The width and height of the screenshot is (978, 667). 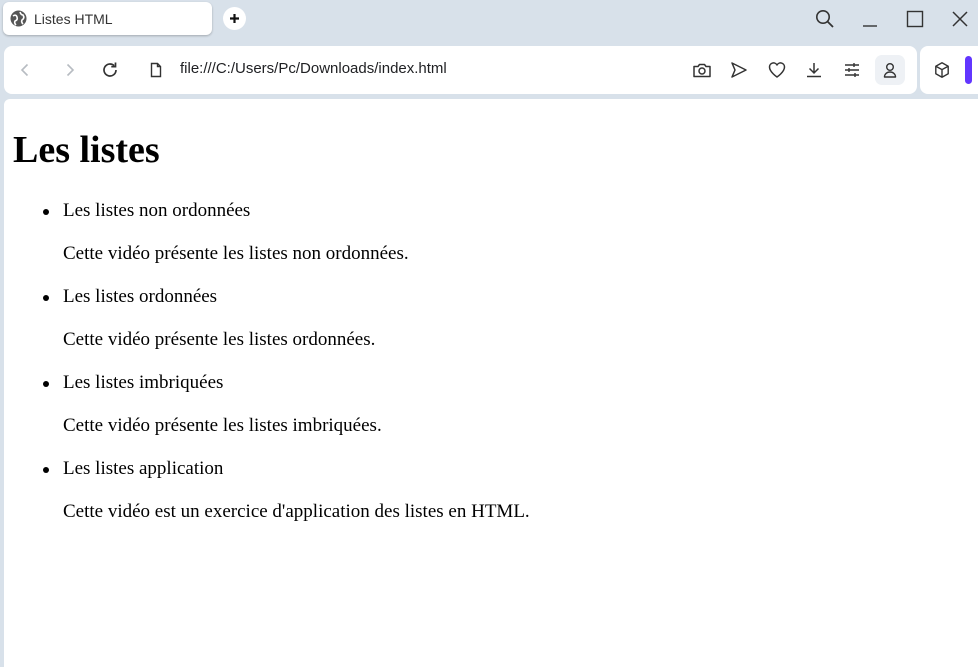 I want to click on browser-toolbar: file:///C:/Users/Pc/Downloads/index.html, so click(x=460, y=70).